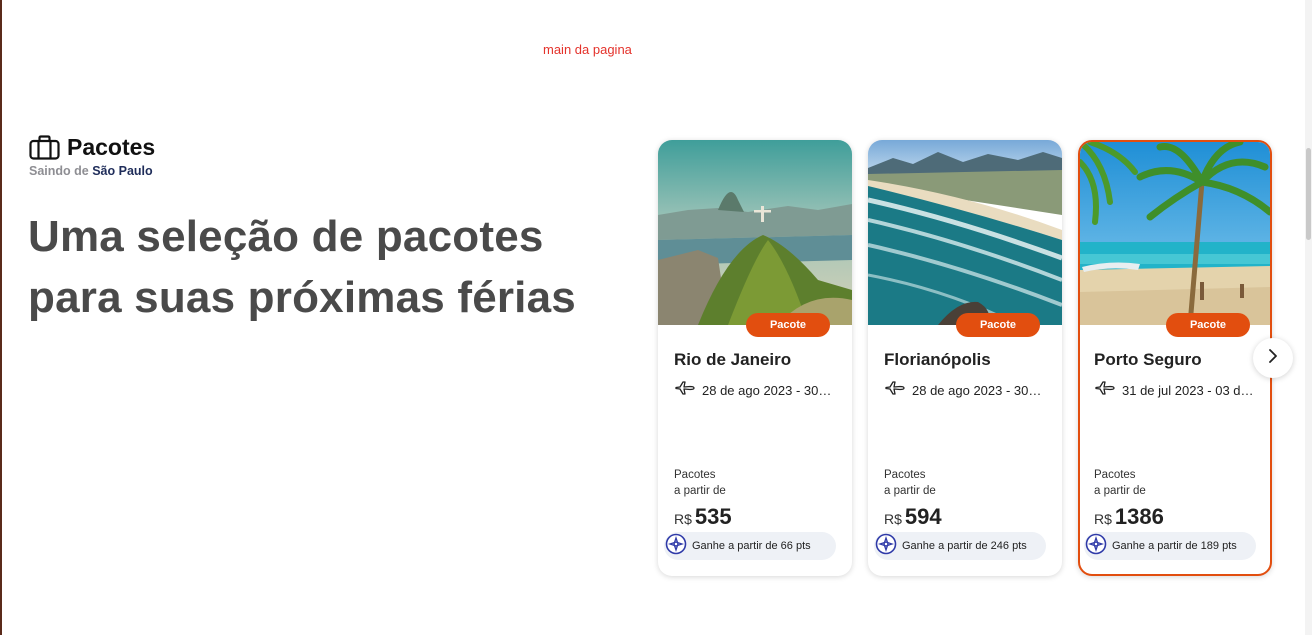 The image size is (1312, 635). I want to click on section-title-row: Pacotes, so click(92, 147).